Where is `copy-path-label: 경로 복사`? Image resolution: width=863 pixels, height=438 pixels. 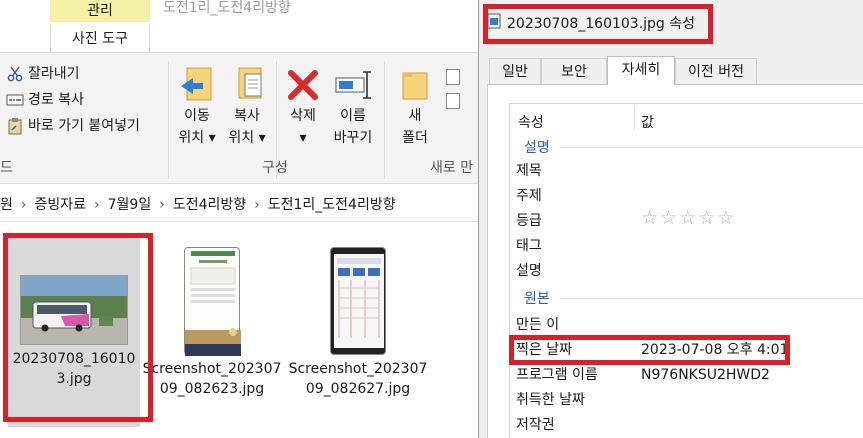 copy-path-label: 경로 복사 is located at coordinates (56, 100).